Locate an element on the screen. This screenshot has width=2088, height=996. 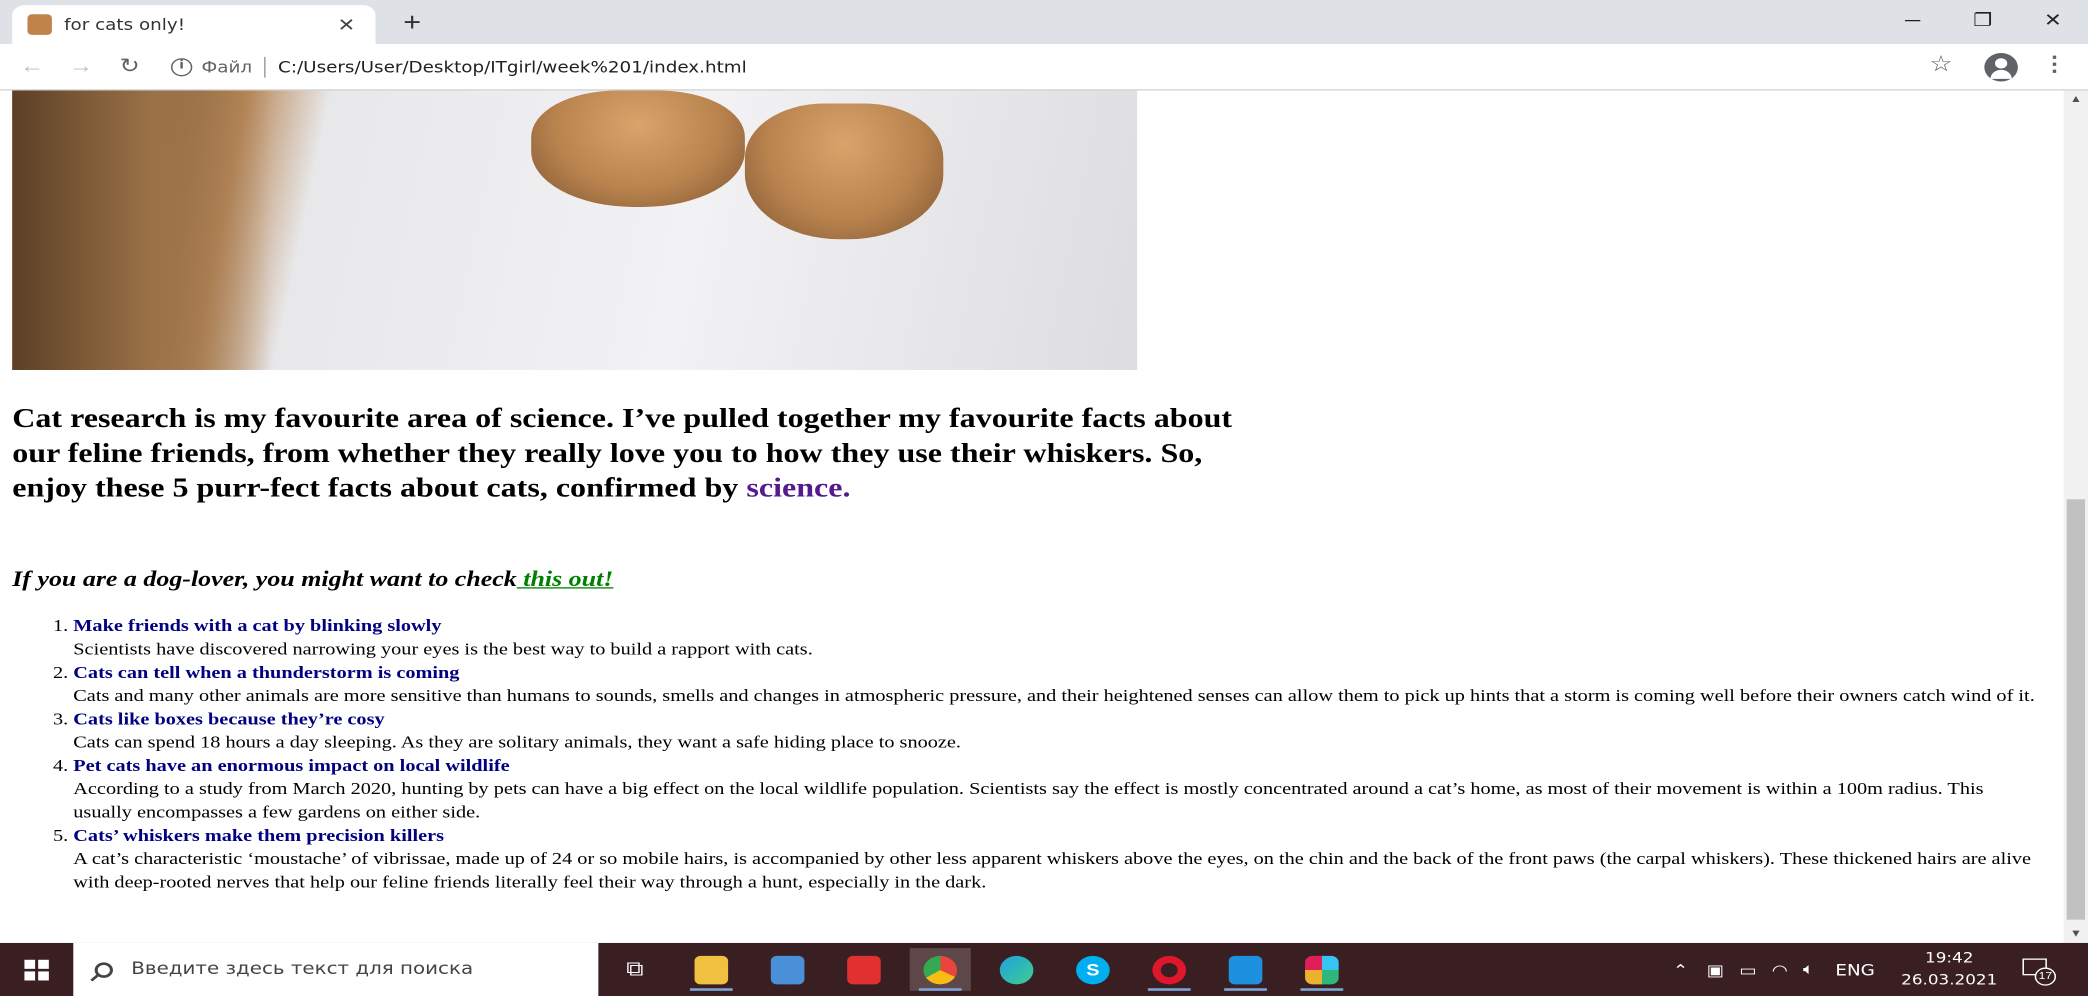
slack-icon is located at coordinates (1322, 969).